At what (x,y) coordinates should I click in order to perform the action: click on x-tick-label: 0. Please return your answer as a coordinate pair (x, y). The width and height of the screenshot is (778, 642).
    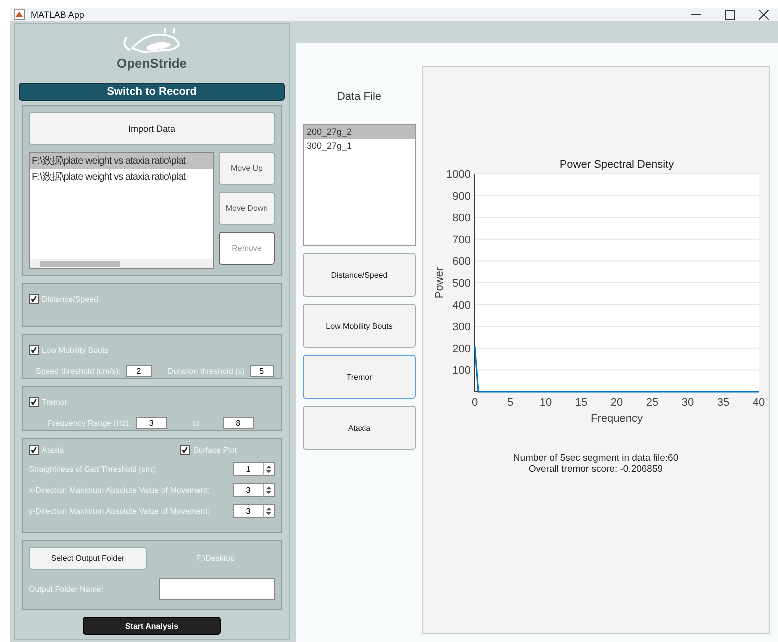
    Looking at the image, I should click on (475, 403).